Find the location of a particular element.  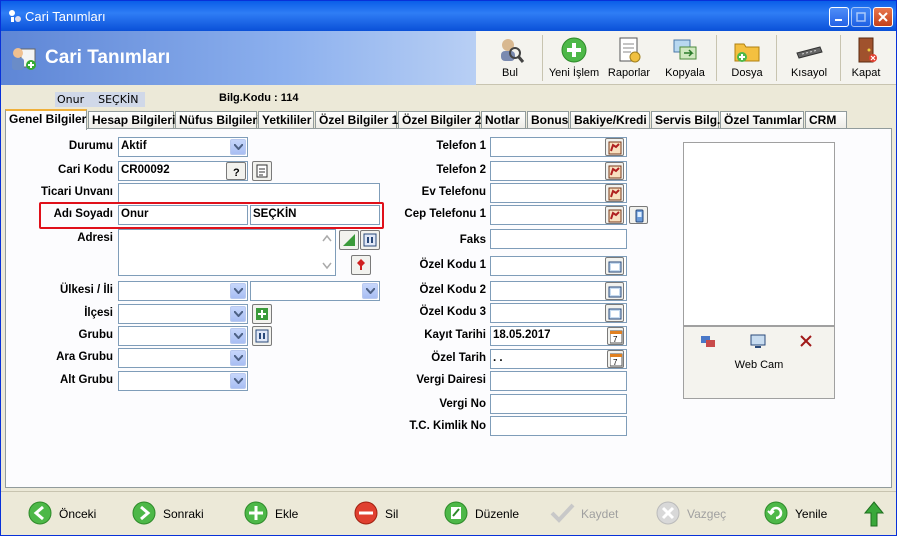

exit-door-icon is located at coordinates (867, 50).